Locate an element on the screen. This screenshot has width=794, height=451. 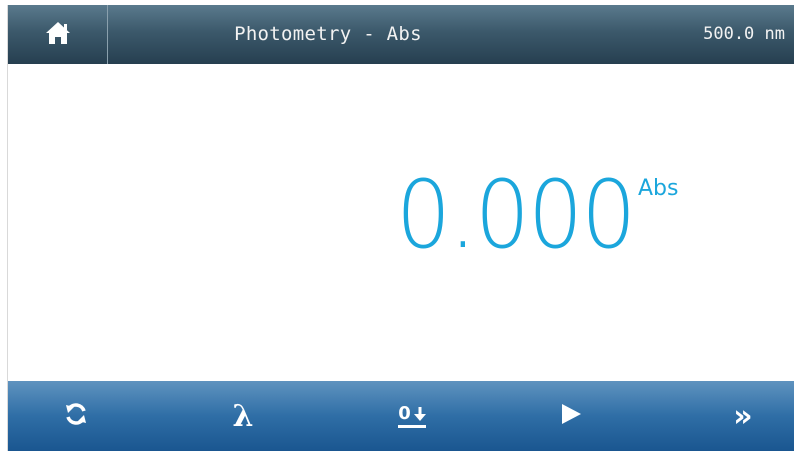
play-button is located at coordinates (571, 416).